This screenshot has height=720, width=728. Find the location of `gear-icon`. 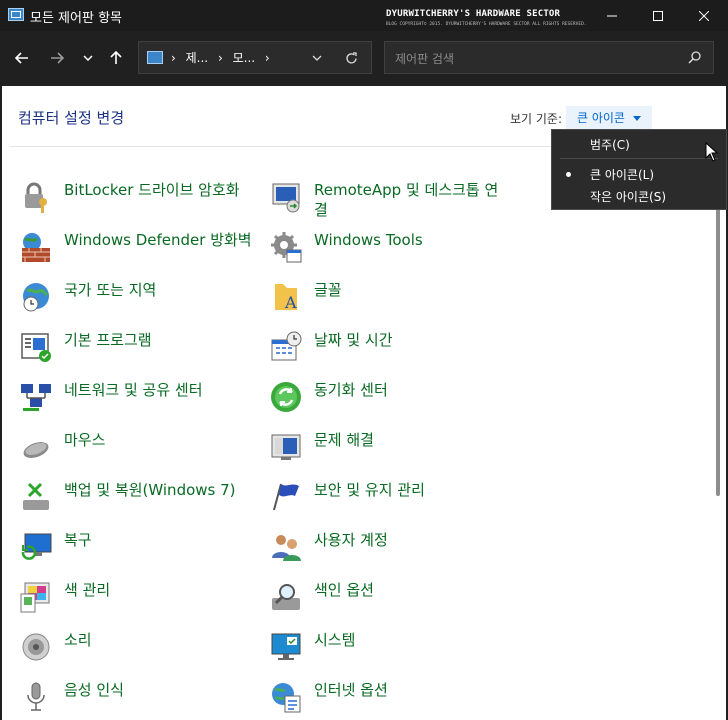

gear-icon is located at coordinates (286, 247).